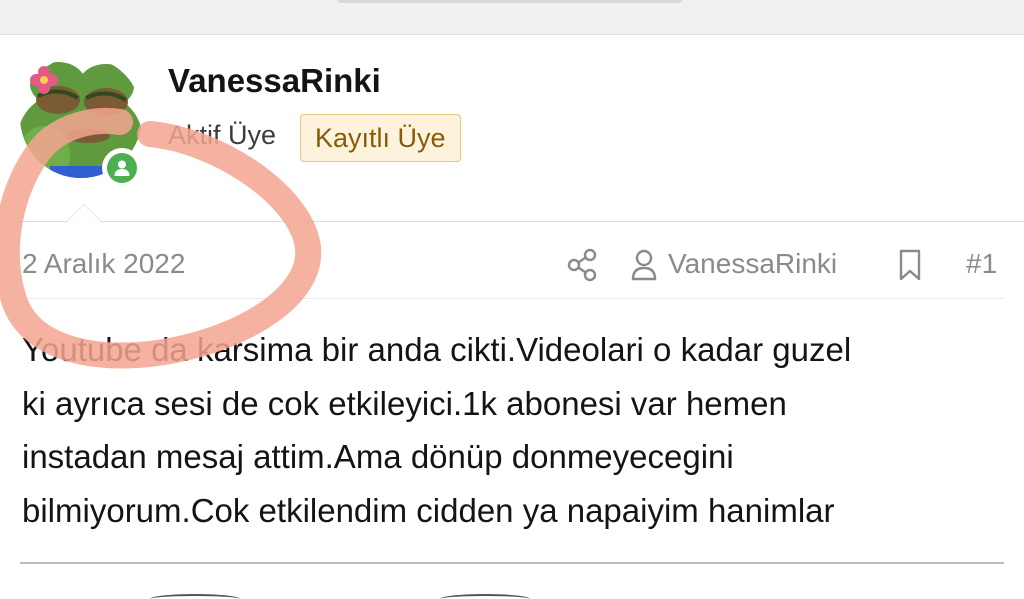 This screenshot has width=1024, height=599. What do you see at coordinates (644, 267) in the screenshot?
I see `user-icon` at bounding box center [644, 267].